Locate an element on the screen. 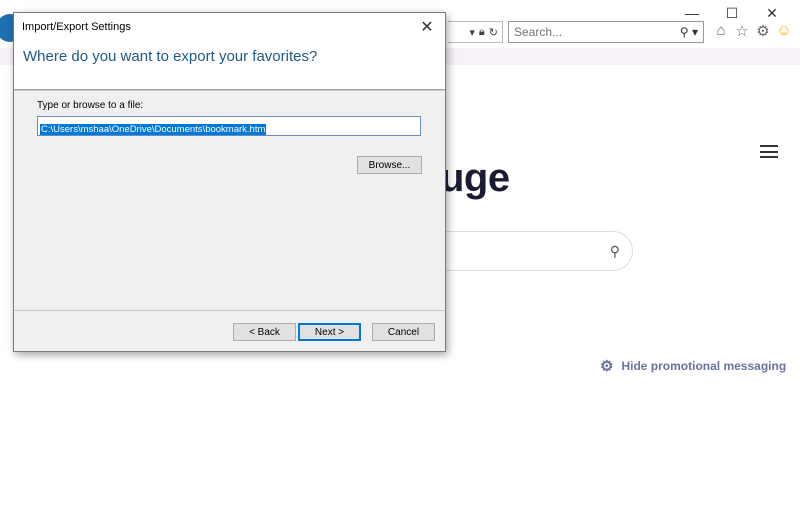 The image size is (800, 511). browser-search-box: ⚲ ▾ is located at coordinates (606, 32).